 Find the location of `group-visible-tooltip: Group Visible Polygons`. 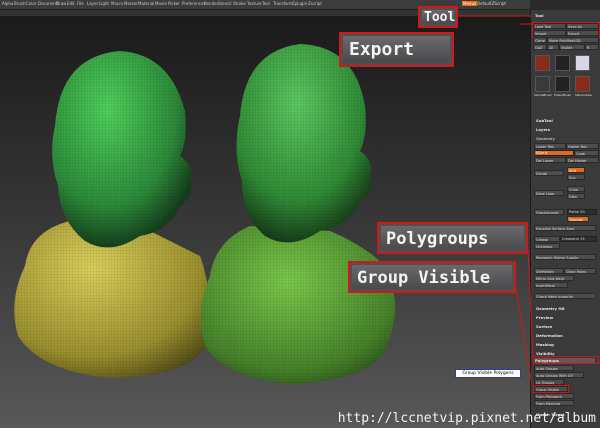

group-visible-tooltip: Group Visible Polygons is located at coordinates (488, 373).